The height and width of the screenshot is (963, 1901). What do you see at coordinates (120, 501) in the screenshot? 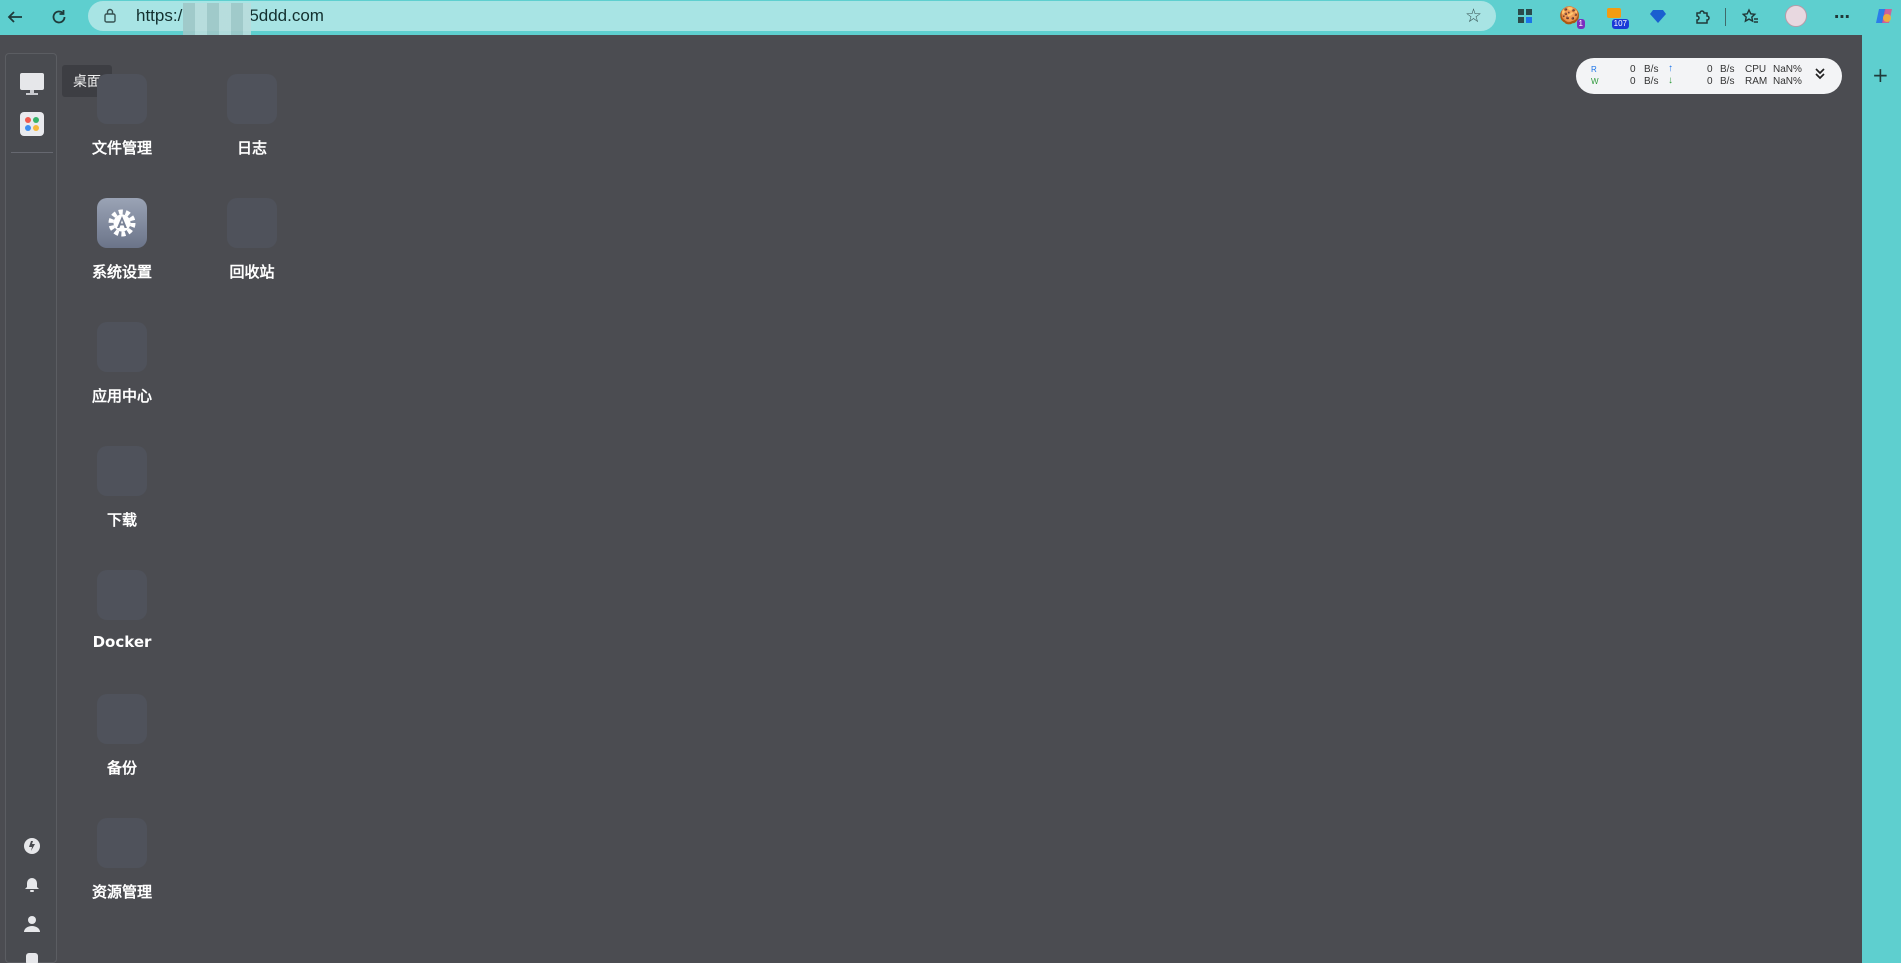
I see `desktop-icon-download: 下载` at bounding box center [120, 501].